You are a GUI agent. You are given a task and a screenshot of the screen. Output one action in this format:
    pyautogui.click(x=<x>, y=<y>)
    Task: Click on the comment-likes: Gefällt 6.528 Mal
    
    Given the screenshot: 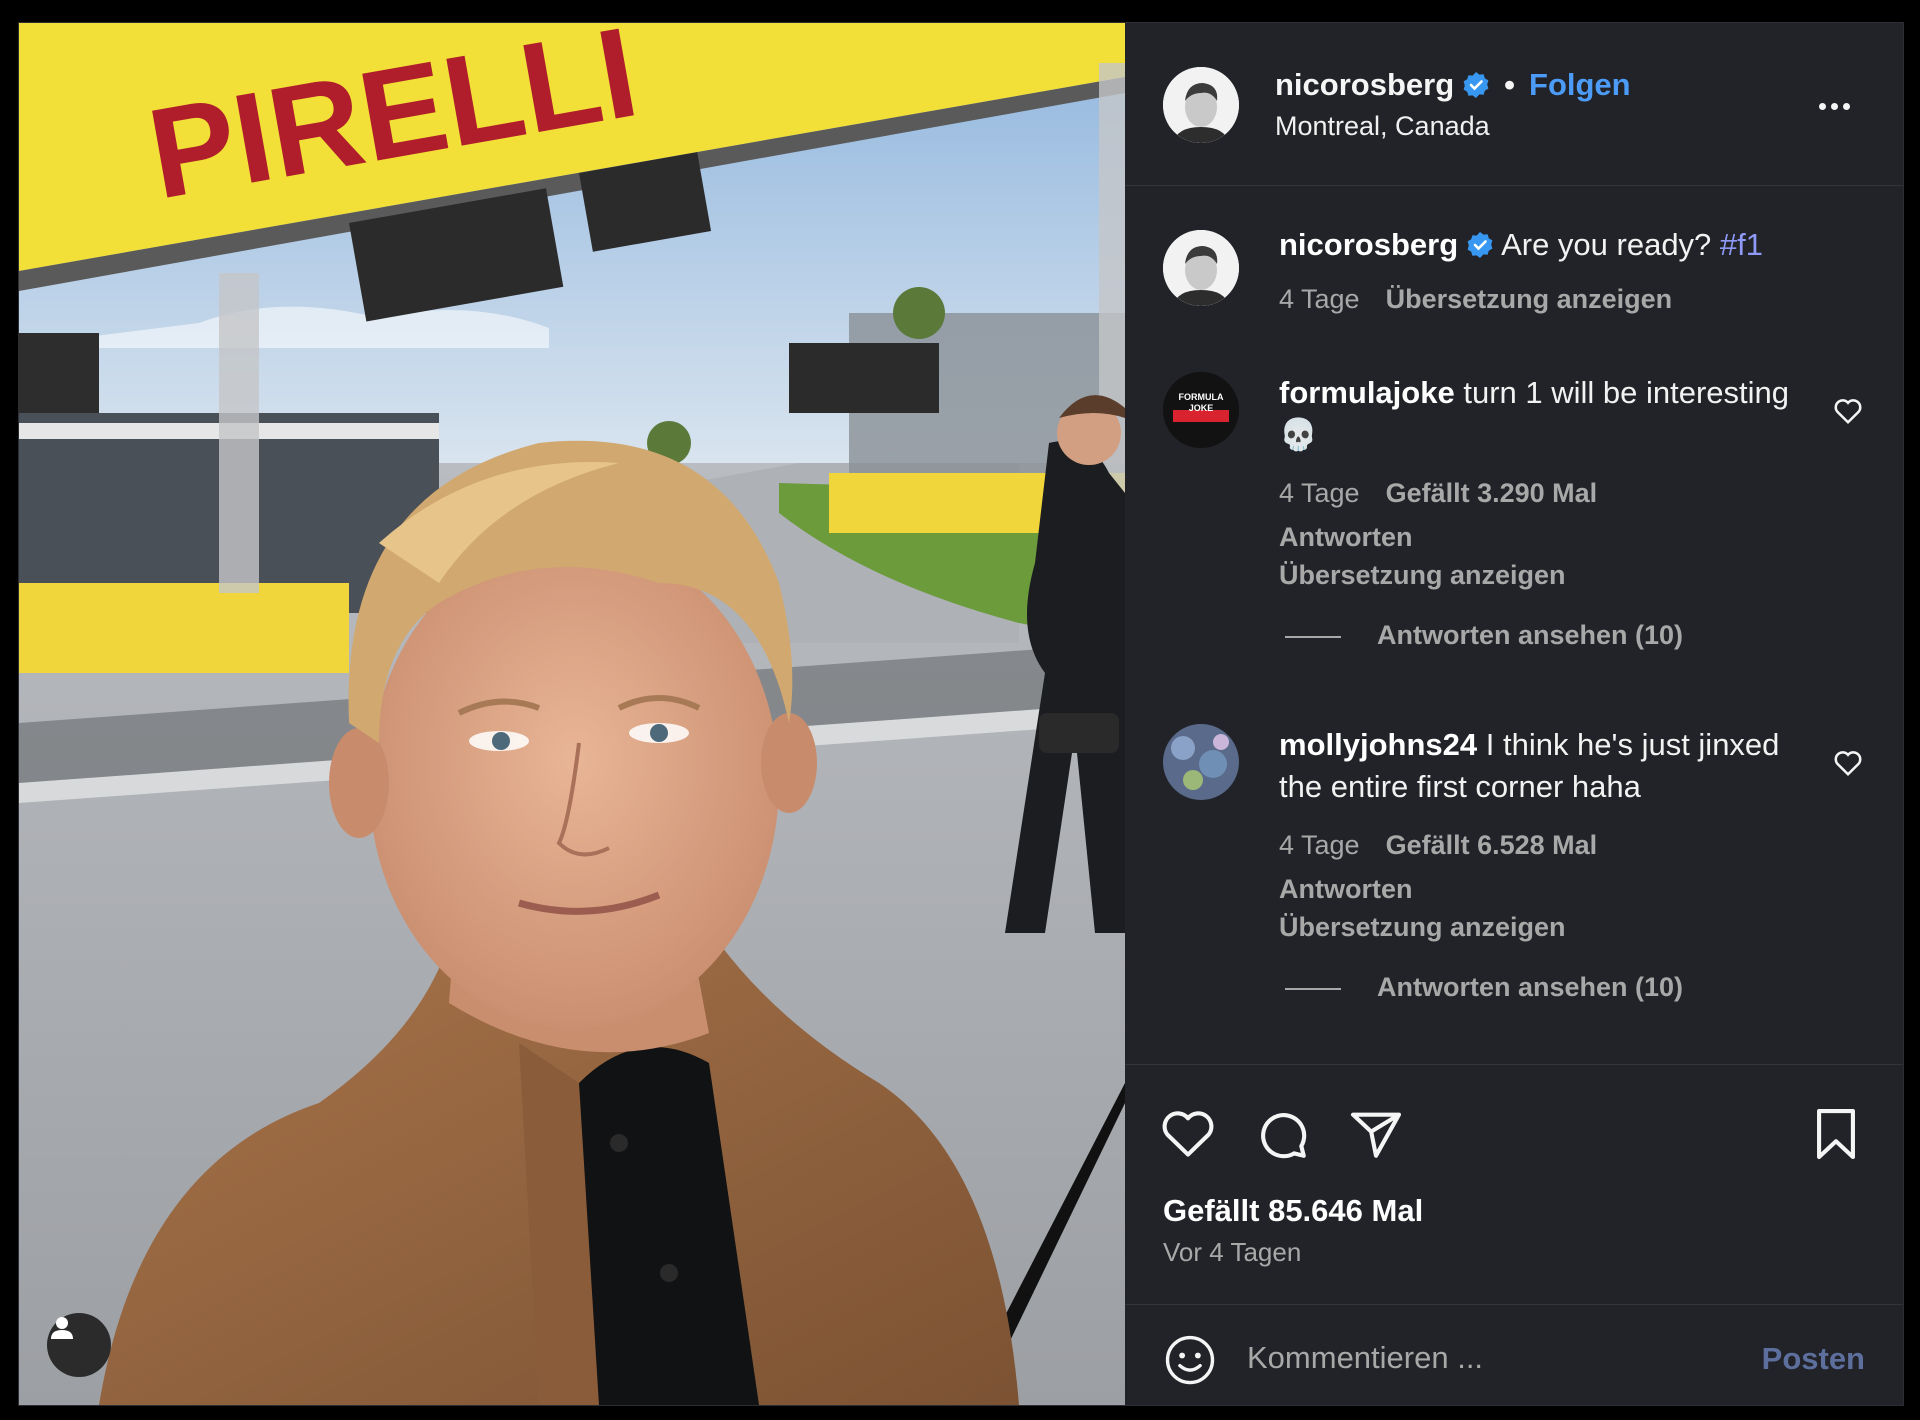 What is the action you would take?
    pyautogui.click(x=1492, y=845)
    